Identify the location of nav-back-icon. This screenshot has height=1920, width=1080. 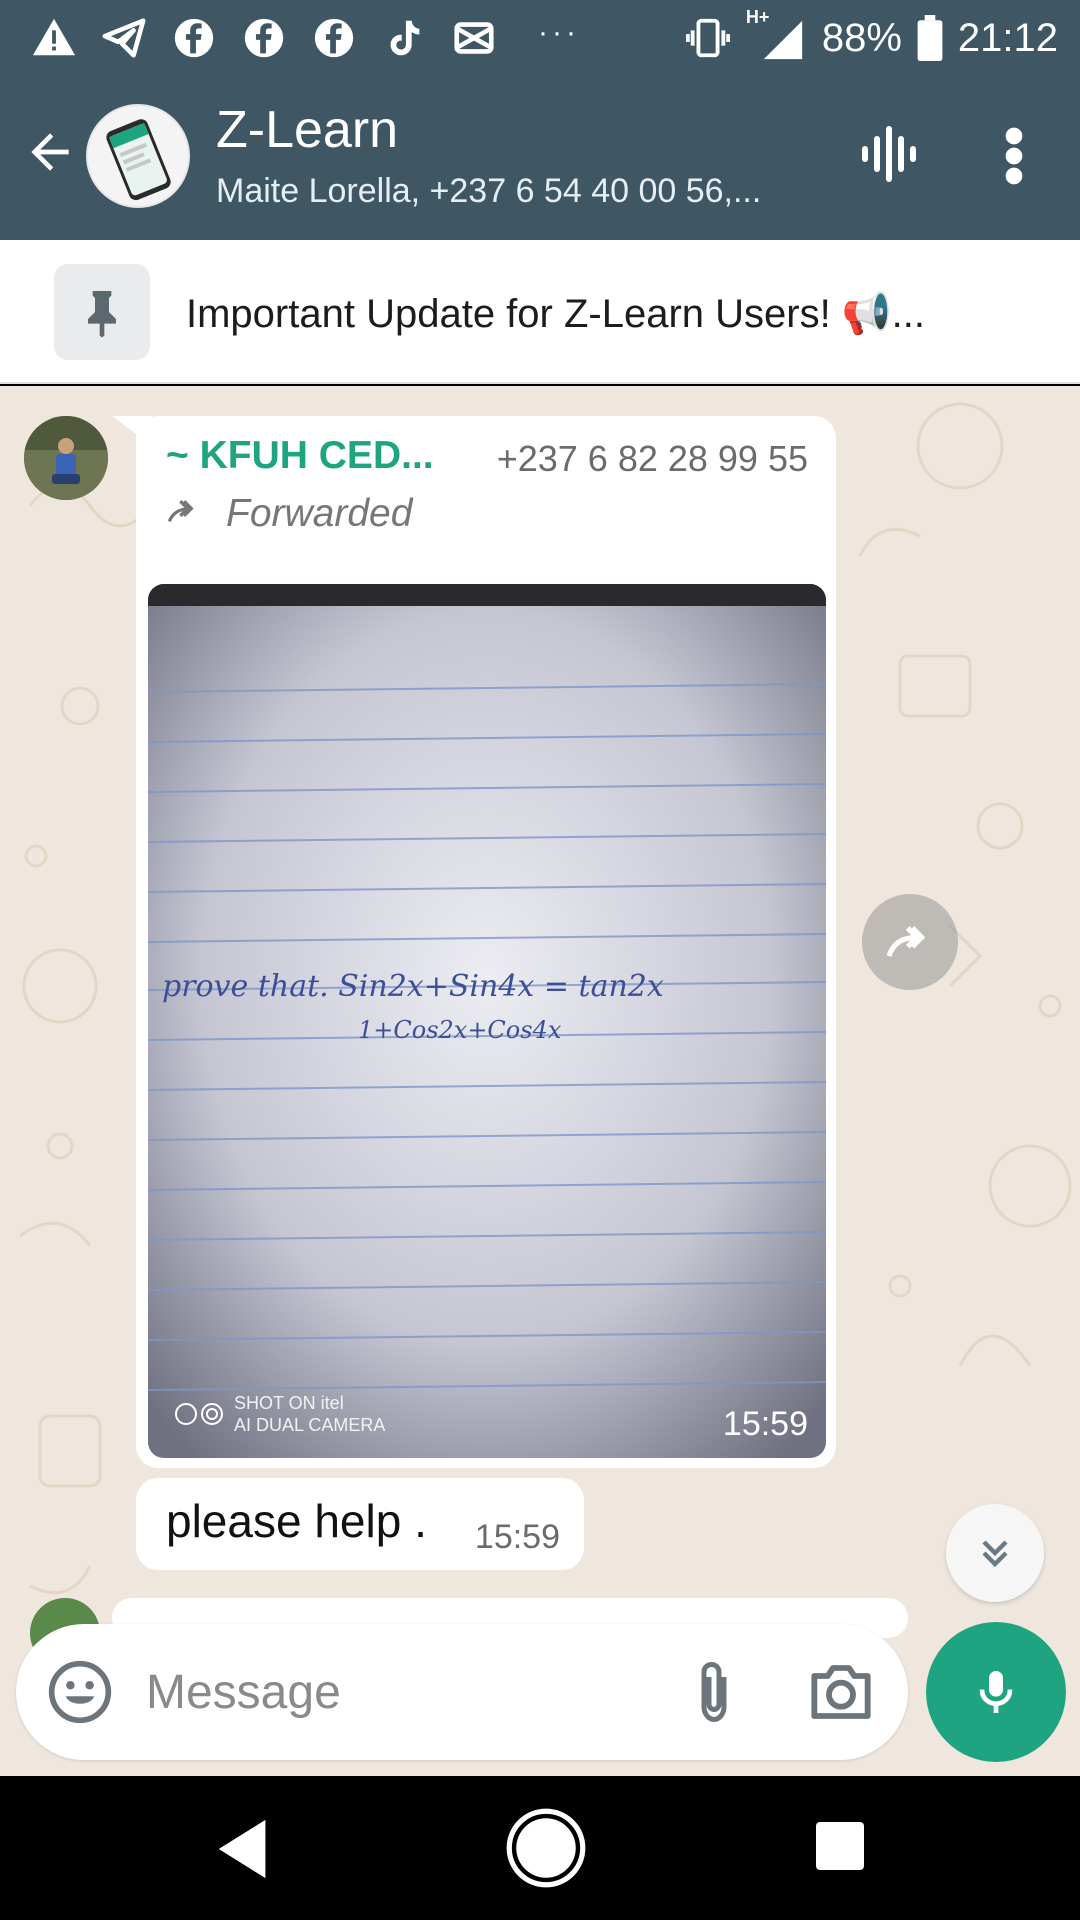
(245, 1849).